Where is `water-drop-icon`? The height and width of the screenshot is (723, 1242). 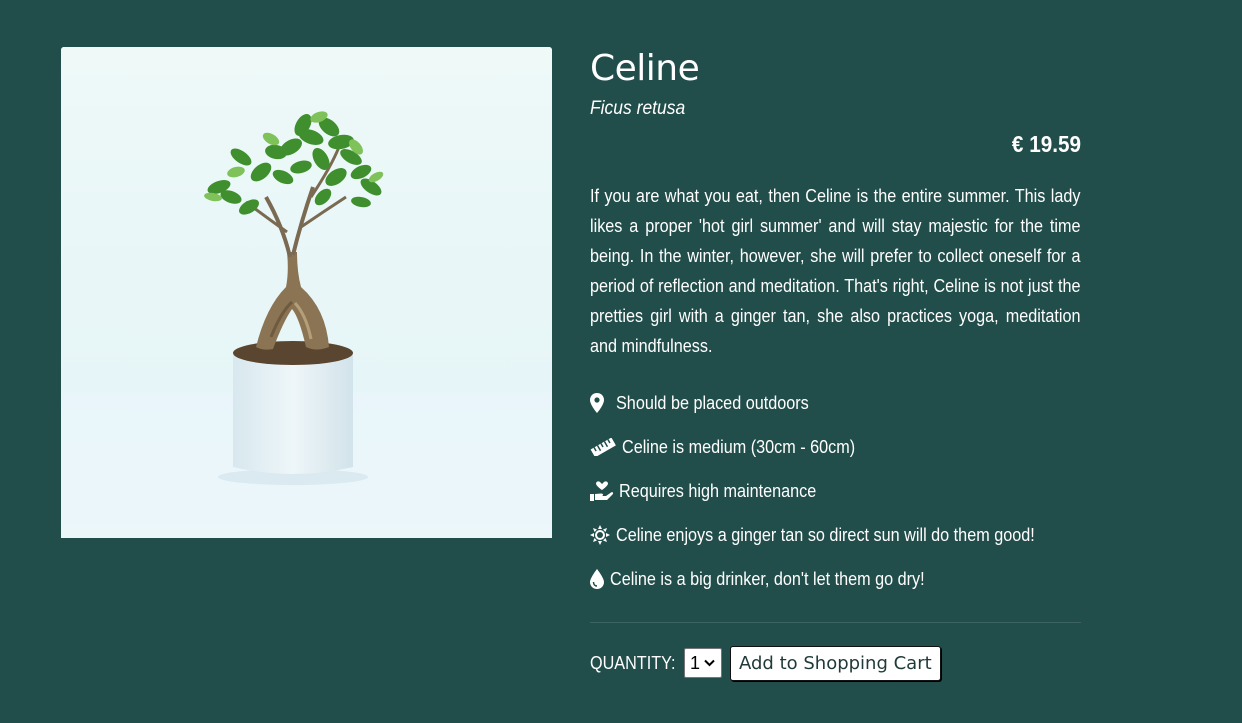
water-drop-icon is located at coordinates (599, 579).